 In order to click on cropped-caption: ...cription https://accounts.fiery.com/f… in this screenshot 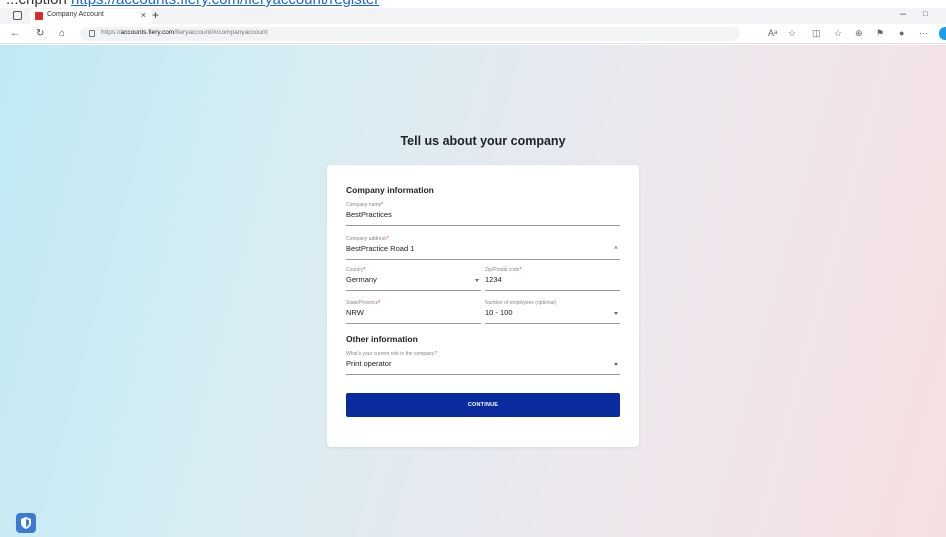, I will do `click(473, 4)`.